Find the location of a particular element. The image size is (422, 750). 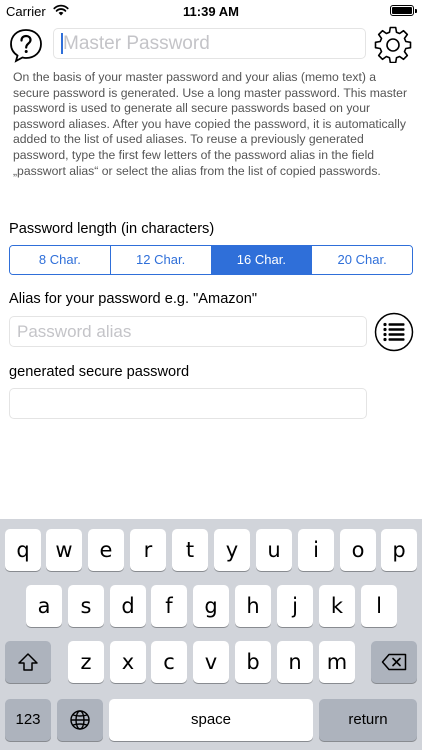

password-length-segmented-control: 8 Char. 12 Char. 16 Char. 20 Char. is located at coordinates (211, 260).